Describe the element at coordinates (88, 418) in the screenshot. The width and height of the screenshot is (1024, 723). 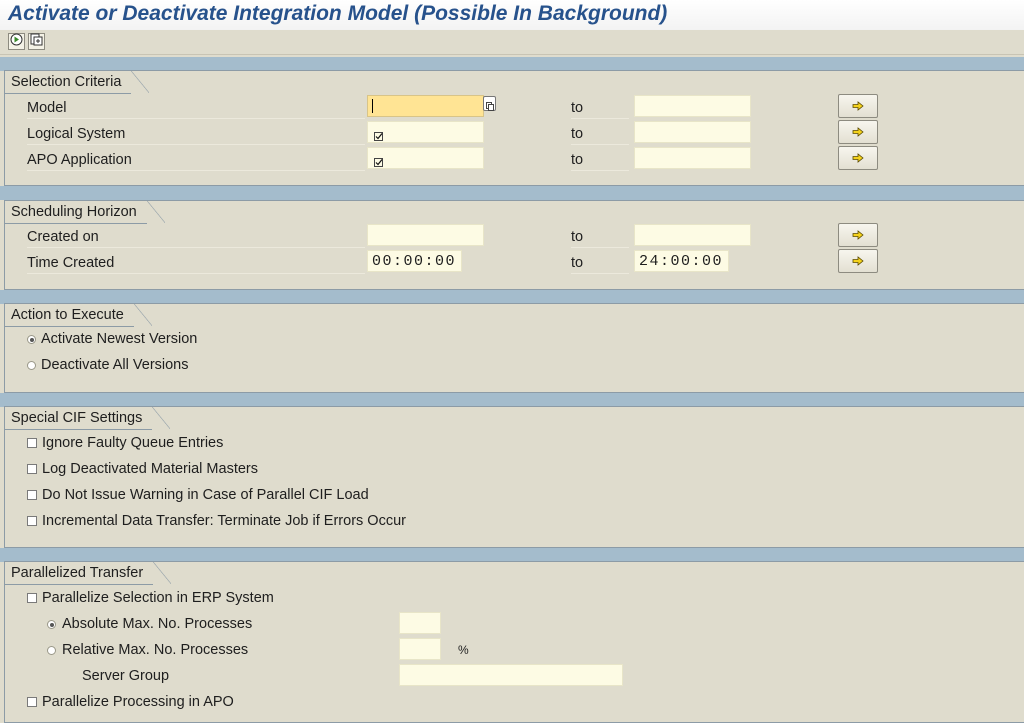
I see `section-title: Special CIF Settings` at that location.